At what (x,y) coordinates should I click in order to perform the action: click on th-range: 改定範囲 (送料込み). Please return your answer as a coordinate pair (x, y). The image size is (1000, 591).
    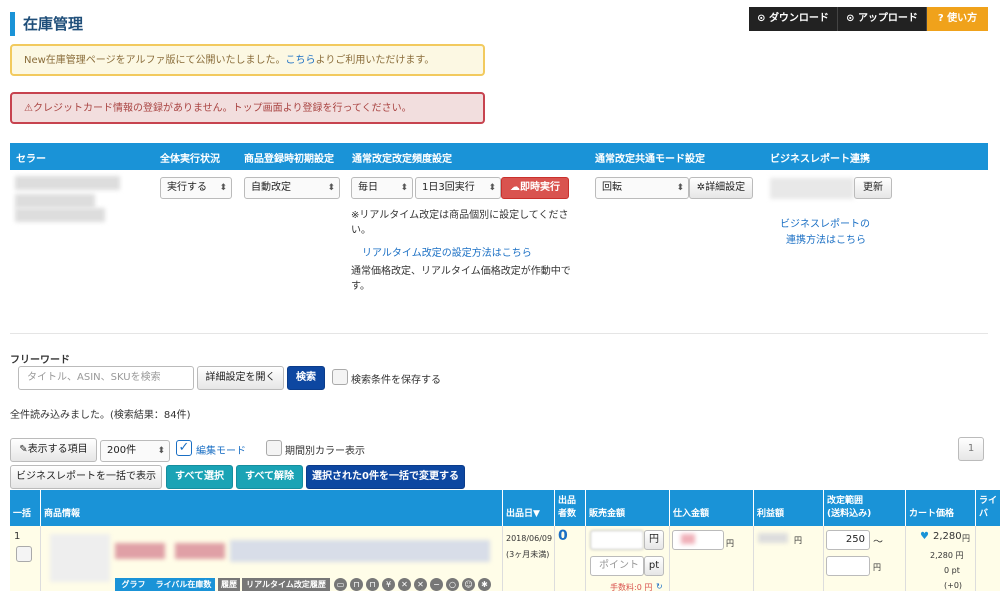
    Looking at the image, I should click on (864, 508).